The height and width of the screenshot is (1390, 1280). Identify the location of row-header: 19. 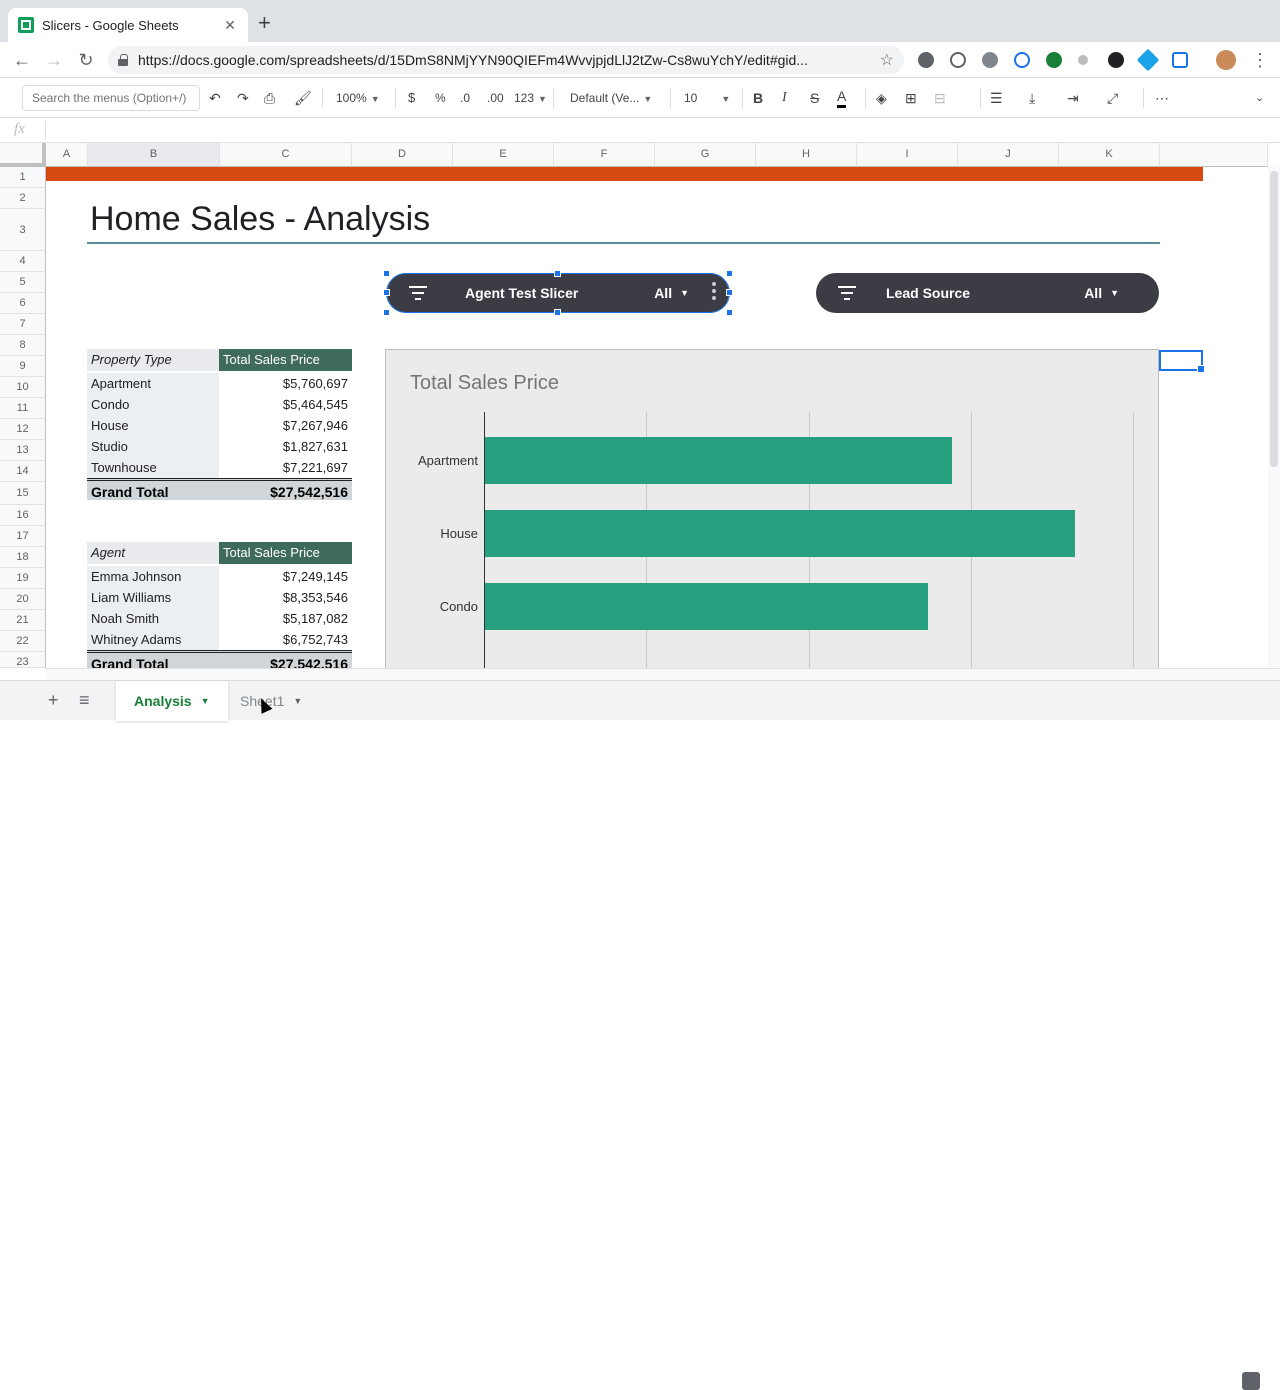
(23, 578).